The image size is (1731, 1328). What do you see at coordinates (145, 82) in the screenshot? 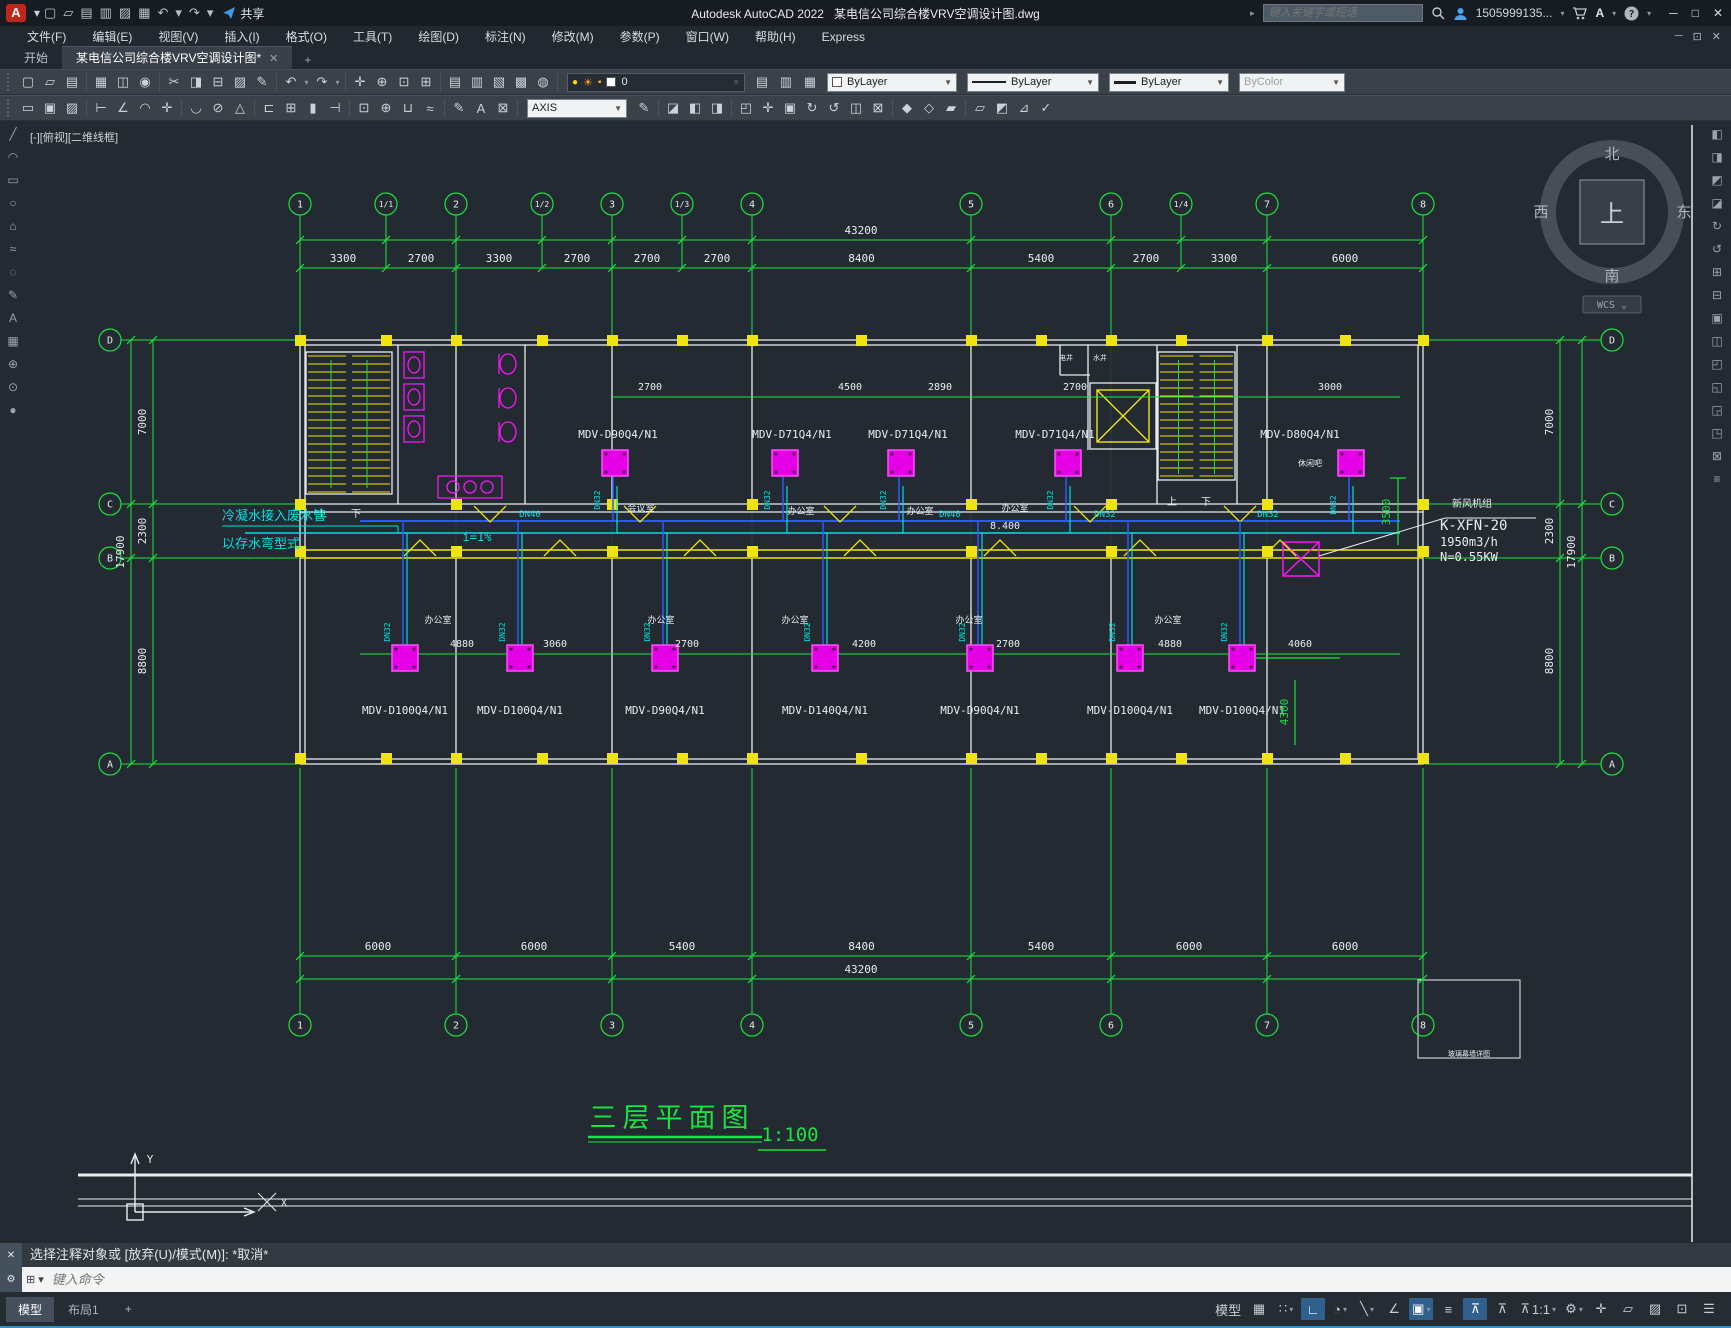
I see `tb1-icon-6: ◉` at bounding box center [145, 82].